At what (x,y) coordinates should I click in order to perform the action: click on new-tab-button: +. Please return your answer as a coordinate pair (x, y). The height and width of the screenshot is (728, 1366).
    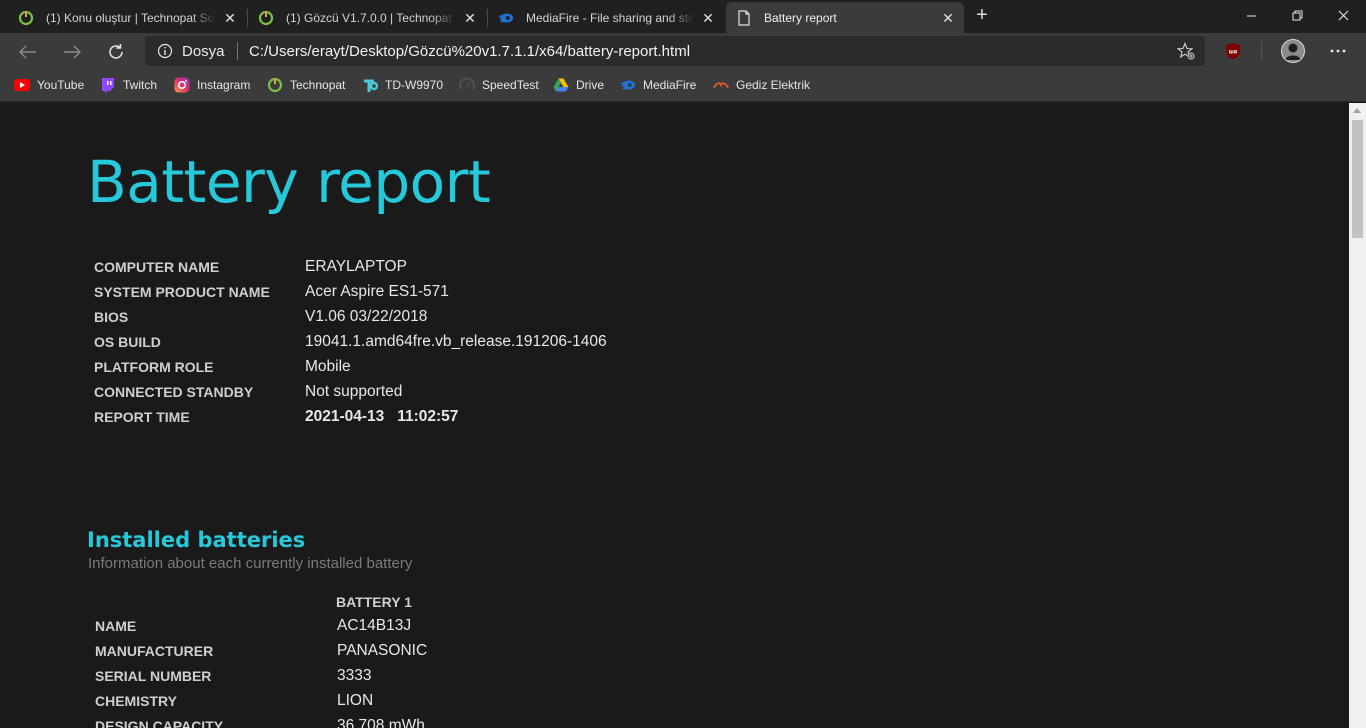
    Looking at the image, I should click on (982, 16).